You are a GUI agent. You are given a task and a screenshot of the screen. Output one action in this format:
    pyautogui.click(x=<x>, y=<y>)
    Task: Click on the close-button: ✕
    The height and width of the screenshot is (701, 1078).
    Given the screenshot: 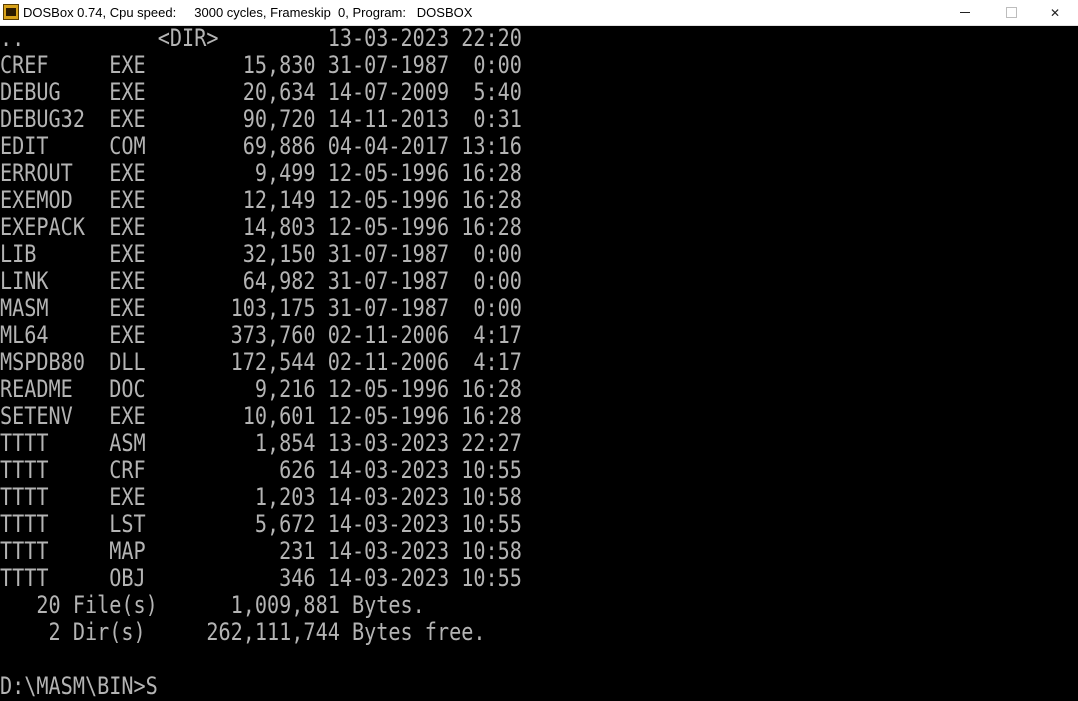 What is the action you would take?
    pyautogui.click(x=1055, y=12)
    